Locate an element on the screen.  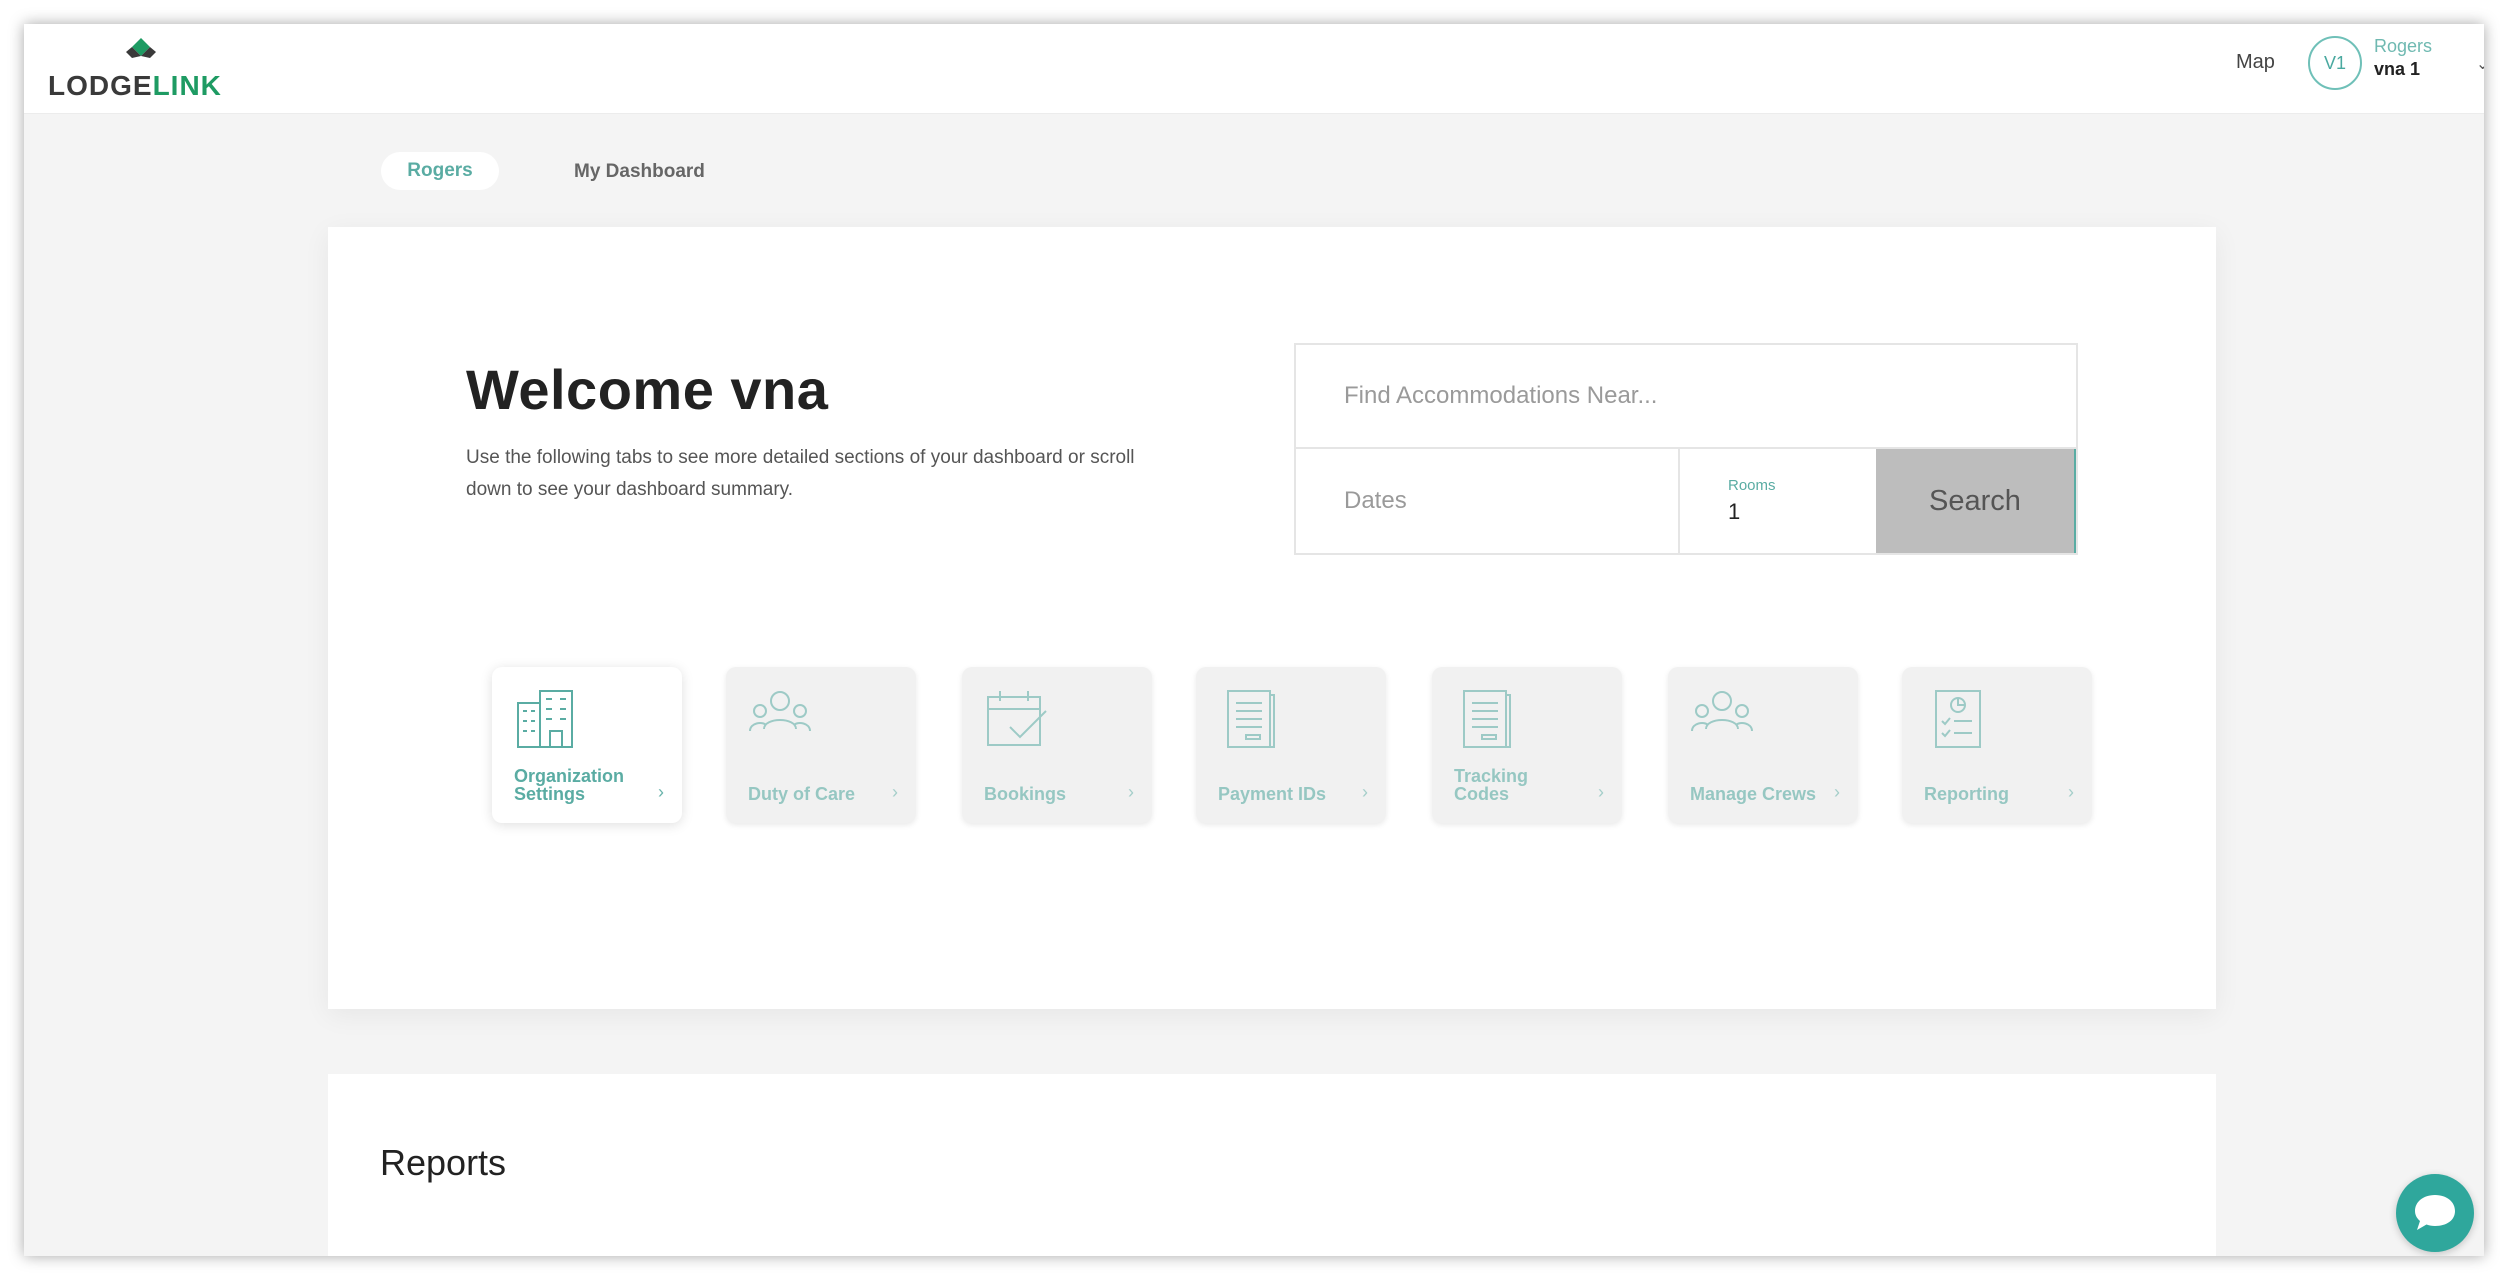
logo-text: LODGELINK is located at coordinates (135, 85).